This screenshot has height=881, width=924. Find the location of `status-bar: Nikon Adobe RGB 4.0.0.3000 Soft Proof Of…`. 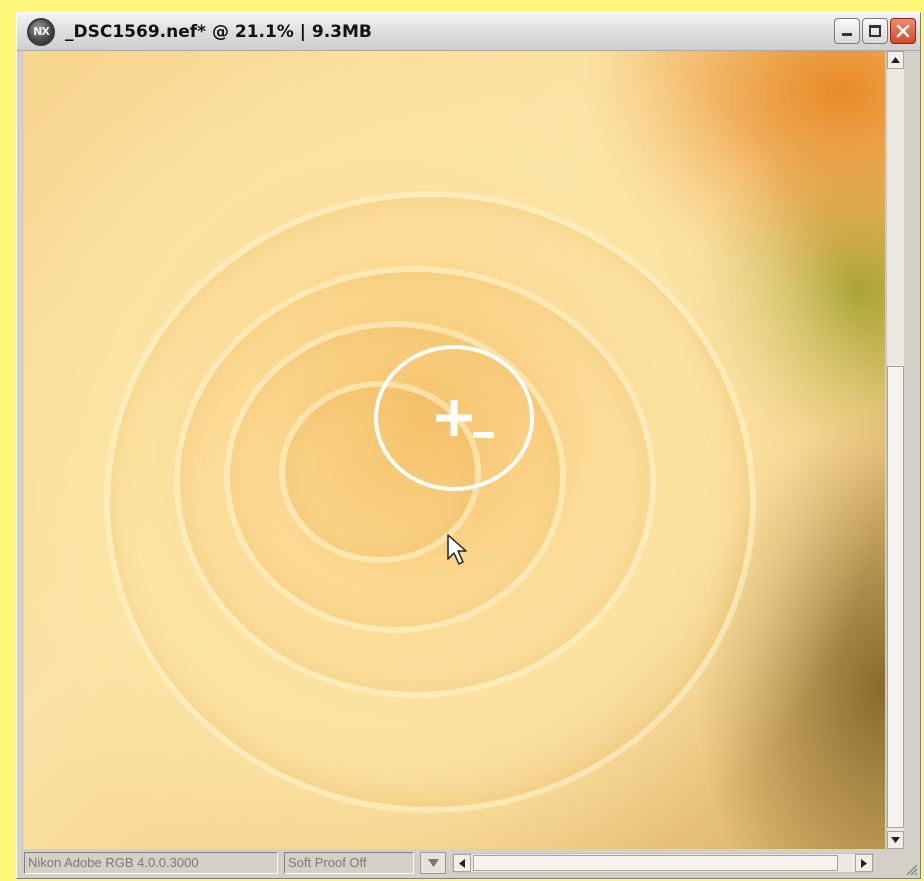

status-bar: Nikon Adobe RGB 4.0.0.3000 Soft Proof Of… is located at coordinates (472, 863).